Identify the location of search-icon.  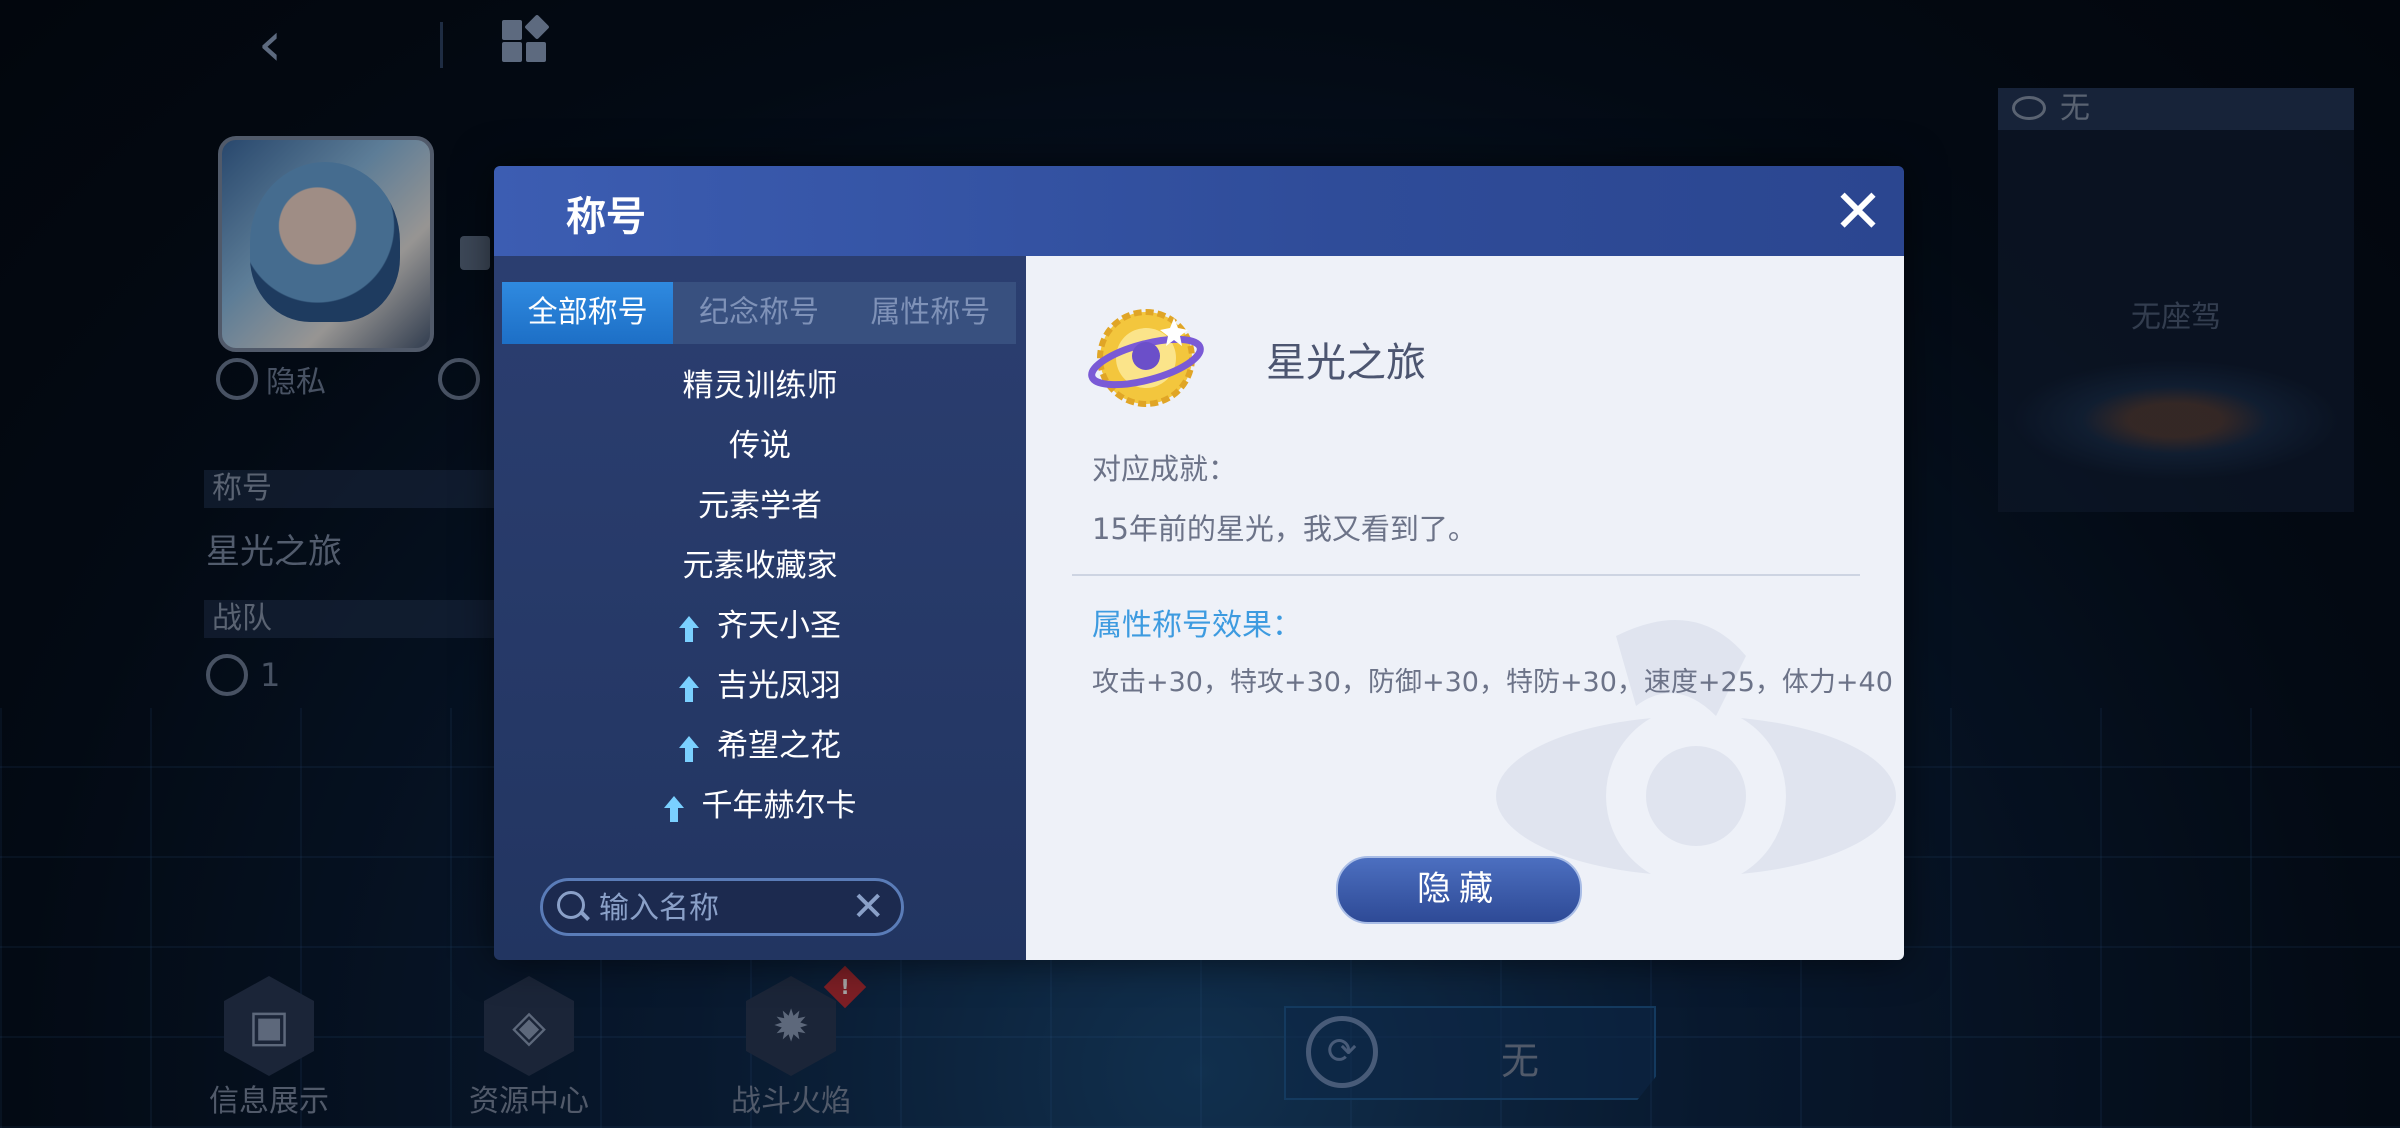
(571, 905).